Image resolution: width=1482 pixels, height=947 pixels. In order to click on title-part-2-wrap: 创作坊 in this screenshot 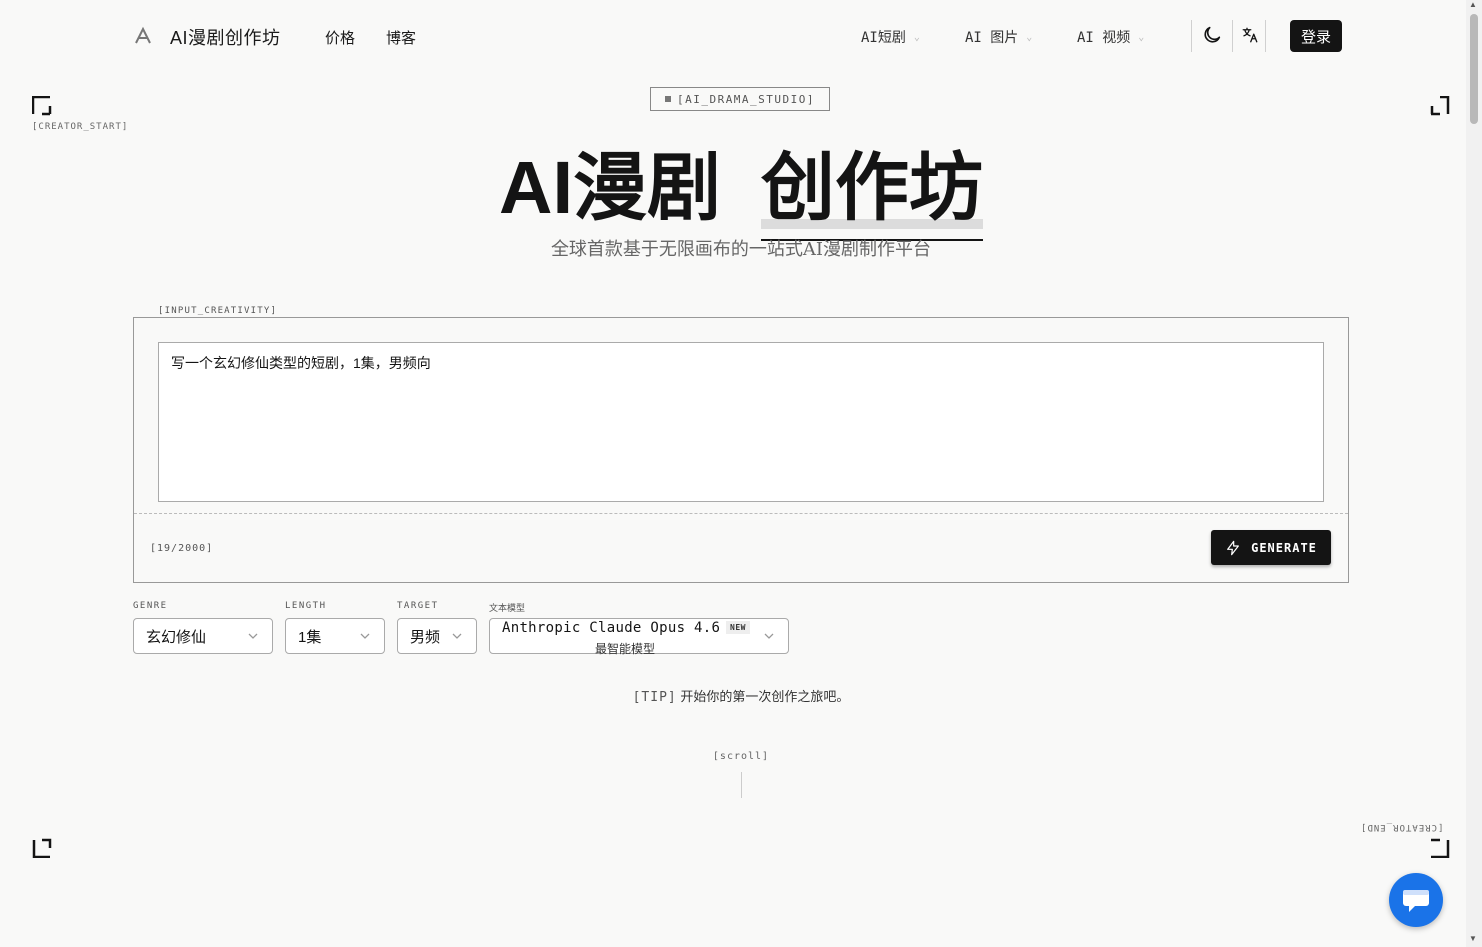, I will do `click(872, 184)`.